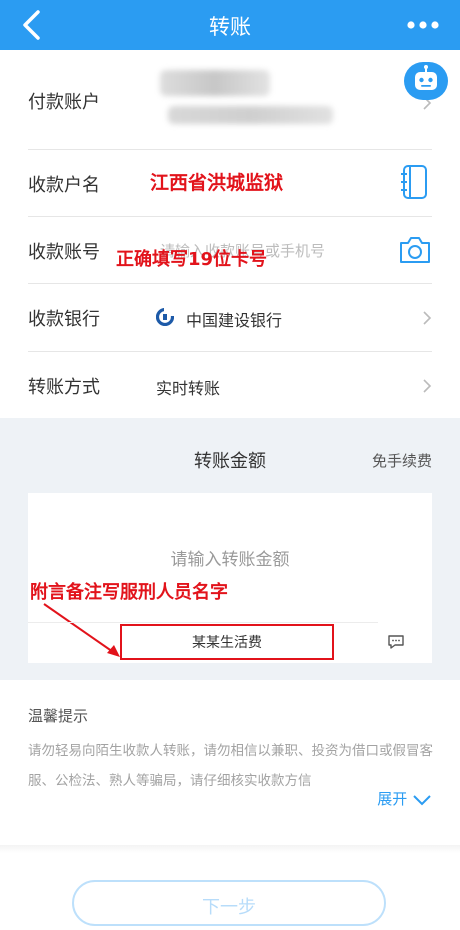 This screenshot has height=930, width=460. I want to click on bottom-separator, so click(230, 849).